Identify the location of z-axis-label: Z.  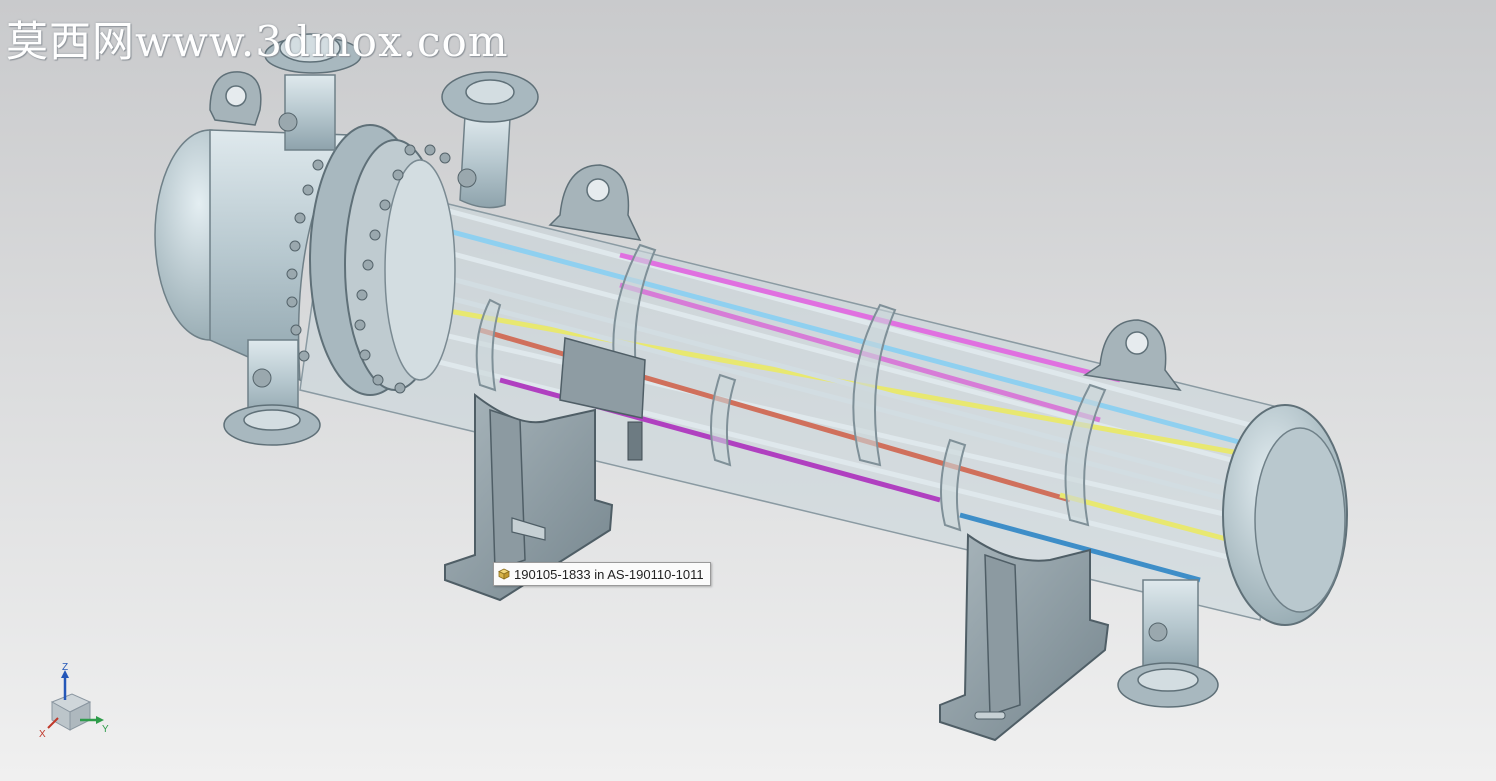
(65, 667).